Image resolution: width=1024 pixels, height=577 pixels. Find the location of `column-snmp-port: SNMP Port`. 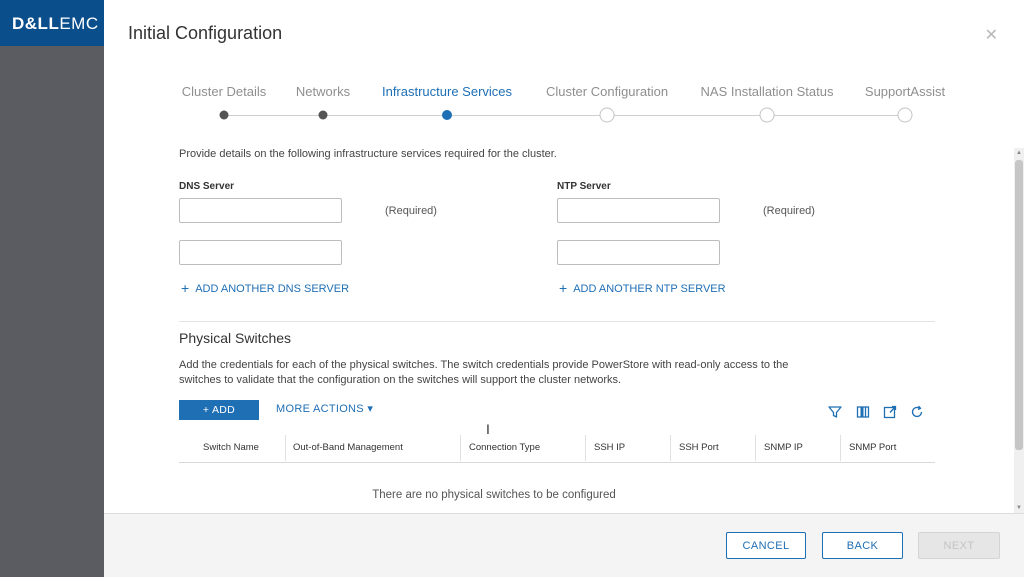

column-snmp-port: SNMP Port is located at coordinates (872, 448).